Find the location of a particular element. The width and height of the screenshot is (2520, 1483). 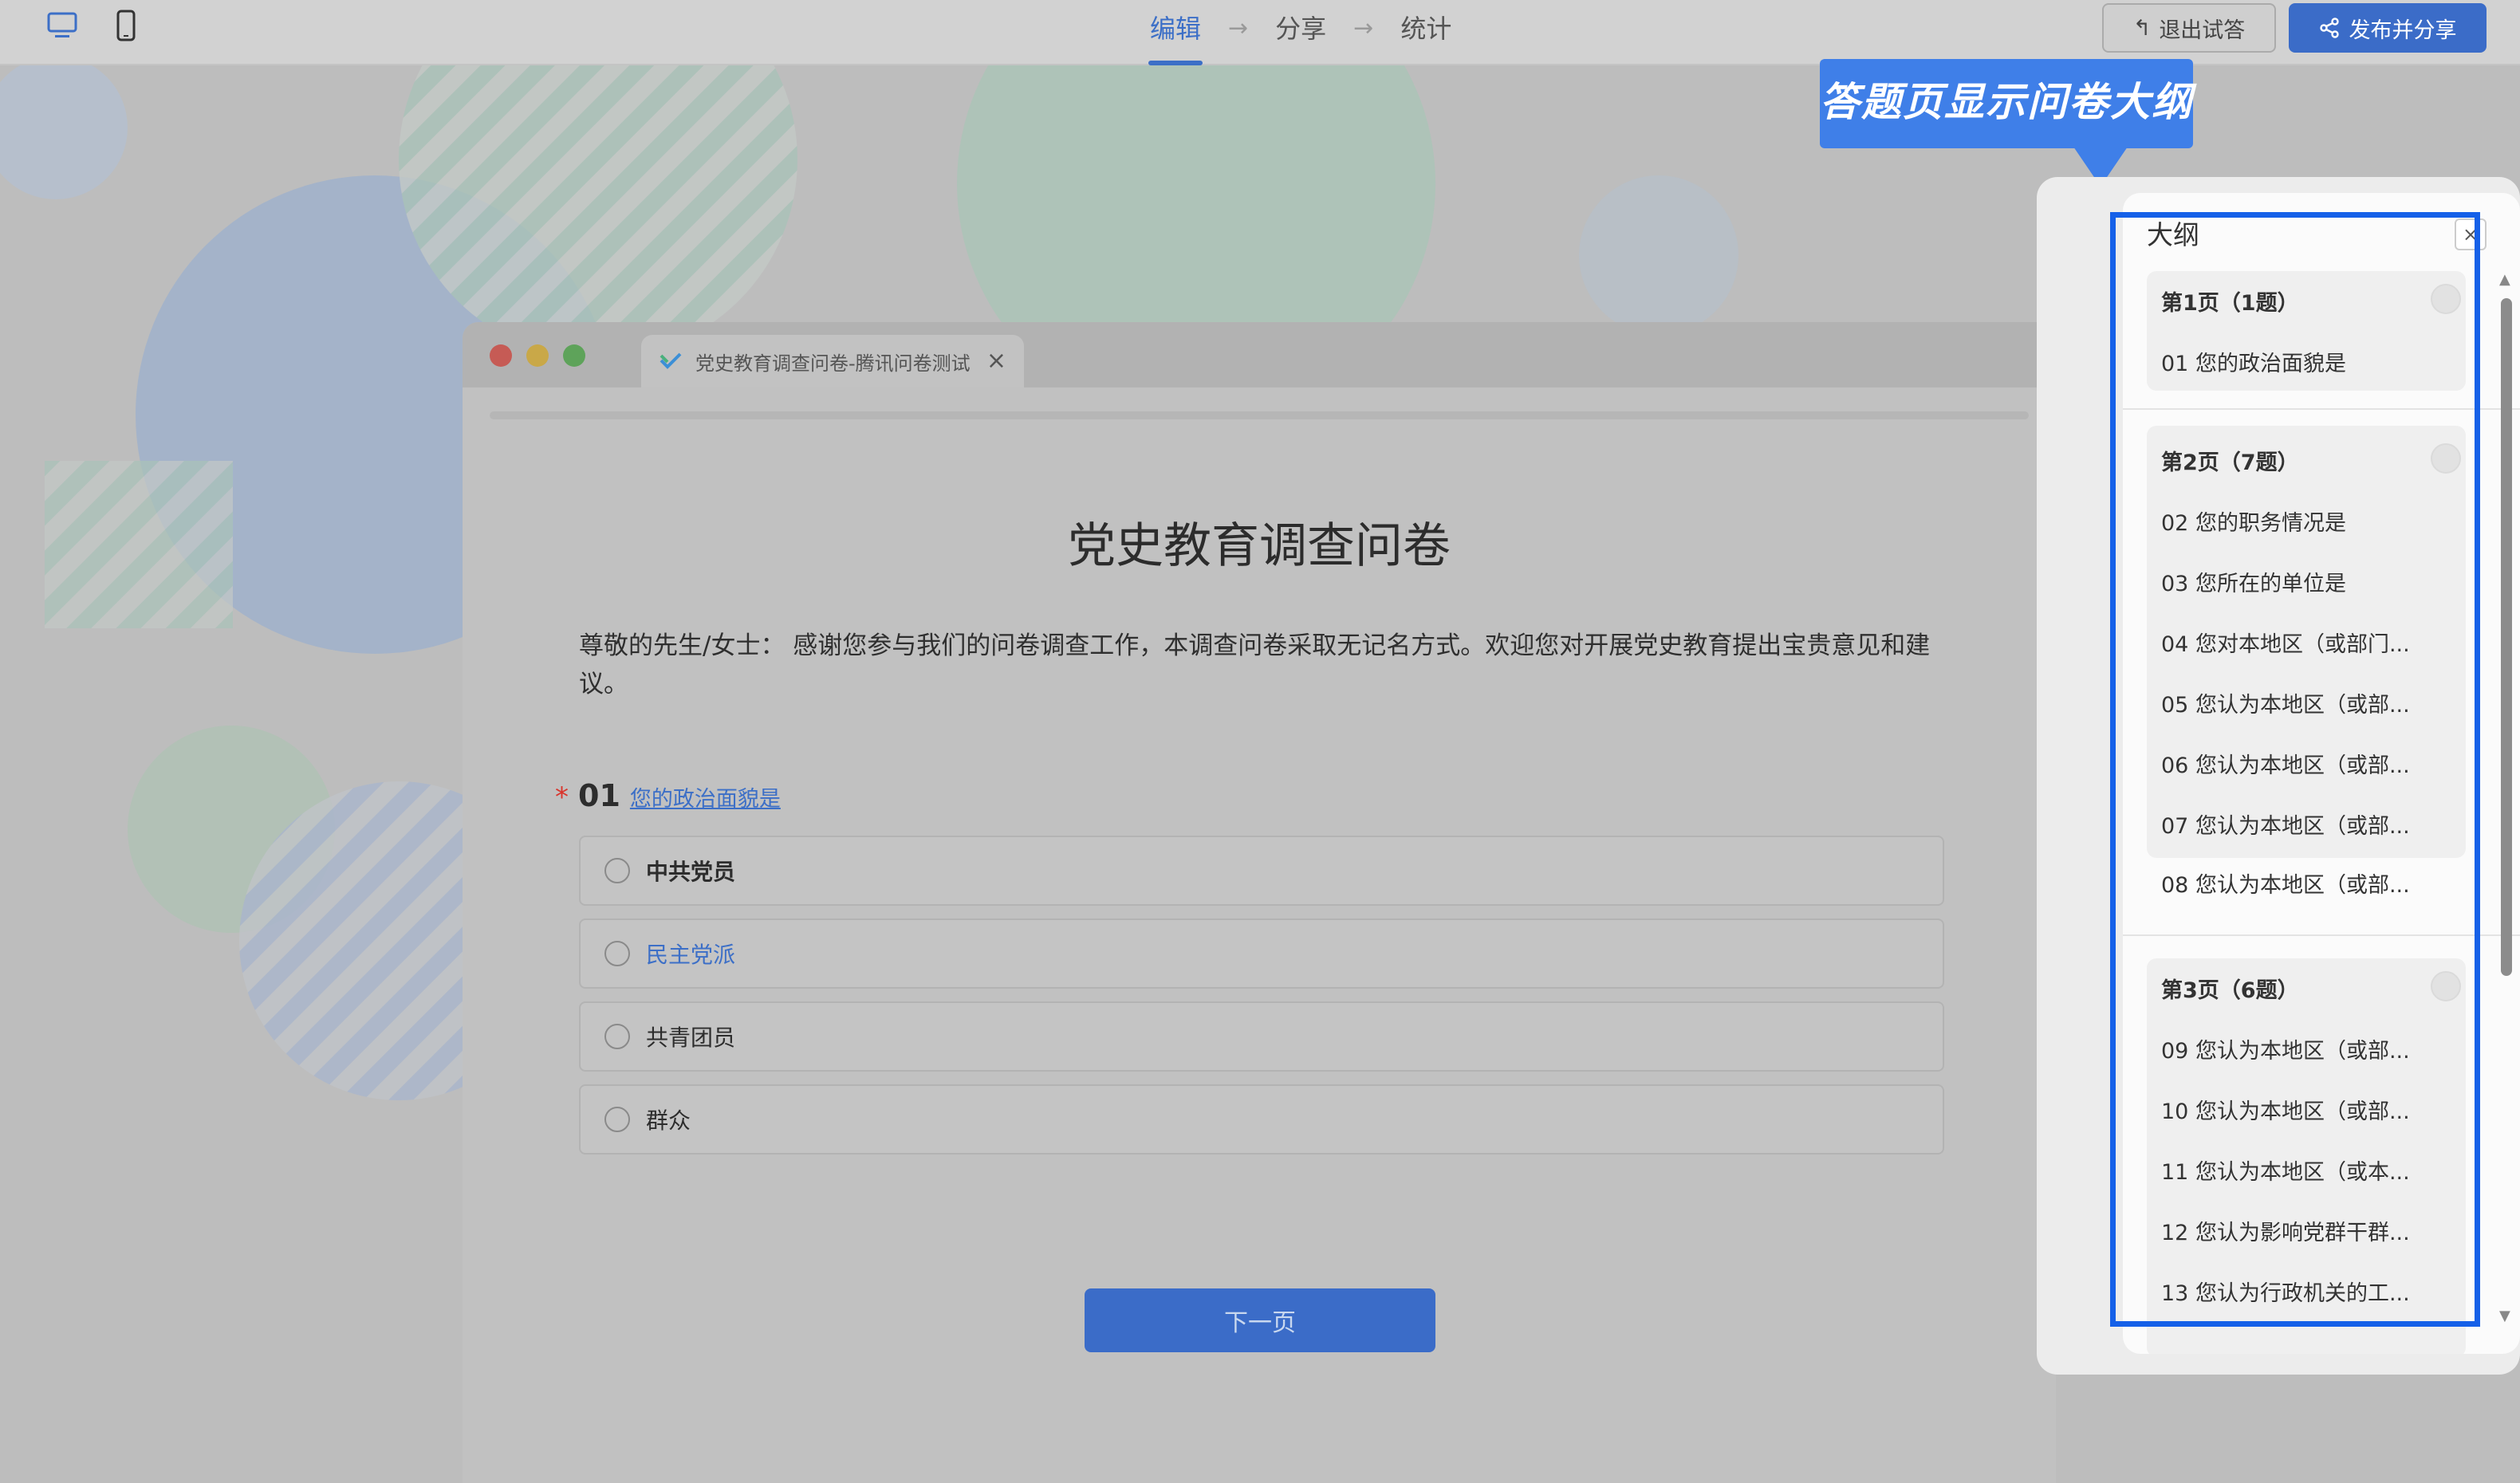

question-title: 您的政治面貌是 is located at coordinates (705, 796).